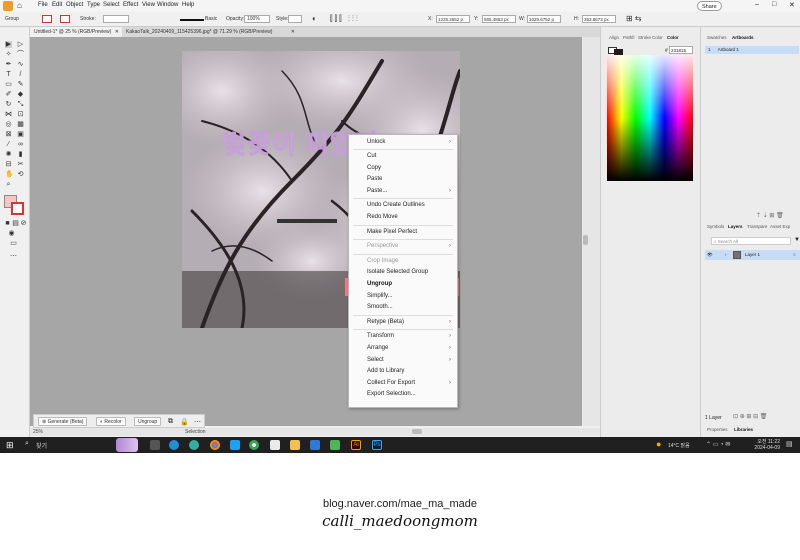  What do you see at coordinates (679, 445) in the screenshot?
I see `weather-text: 14°C 맑음` at bounding box center [679, 445].